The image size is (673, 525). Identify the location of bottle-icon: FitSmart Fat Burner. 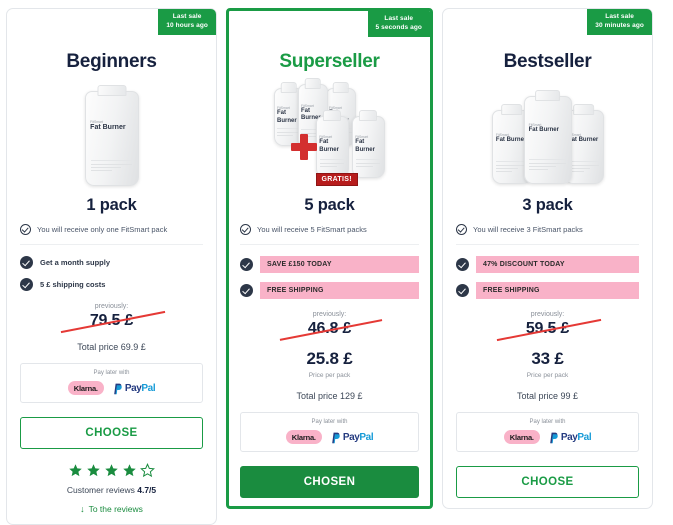
(111, 138).